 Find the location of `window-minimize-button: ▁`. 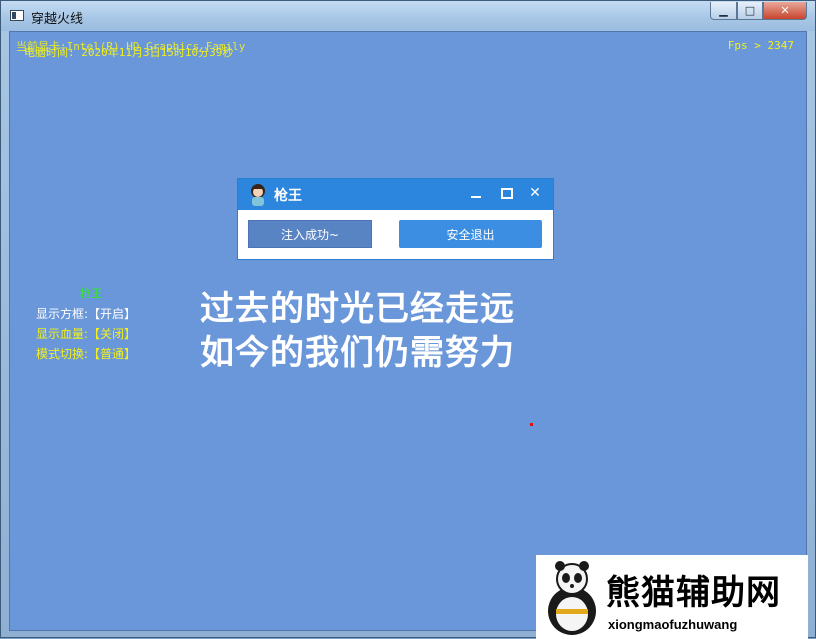

window-minimize-button: ▁ is located at coordinates (723, 11).